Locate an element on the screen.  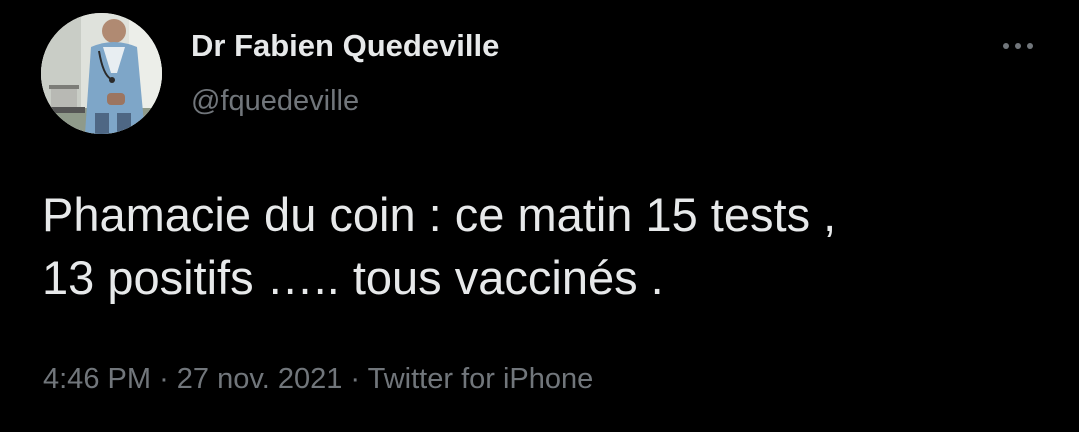
author-display-name: Dr Fabien Quedeville is located at coordinates (345, 46).